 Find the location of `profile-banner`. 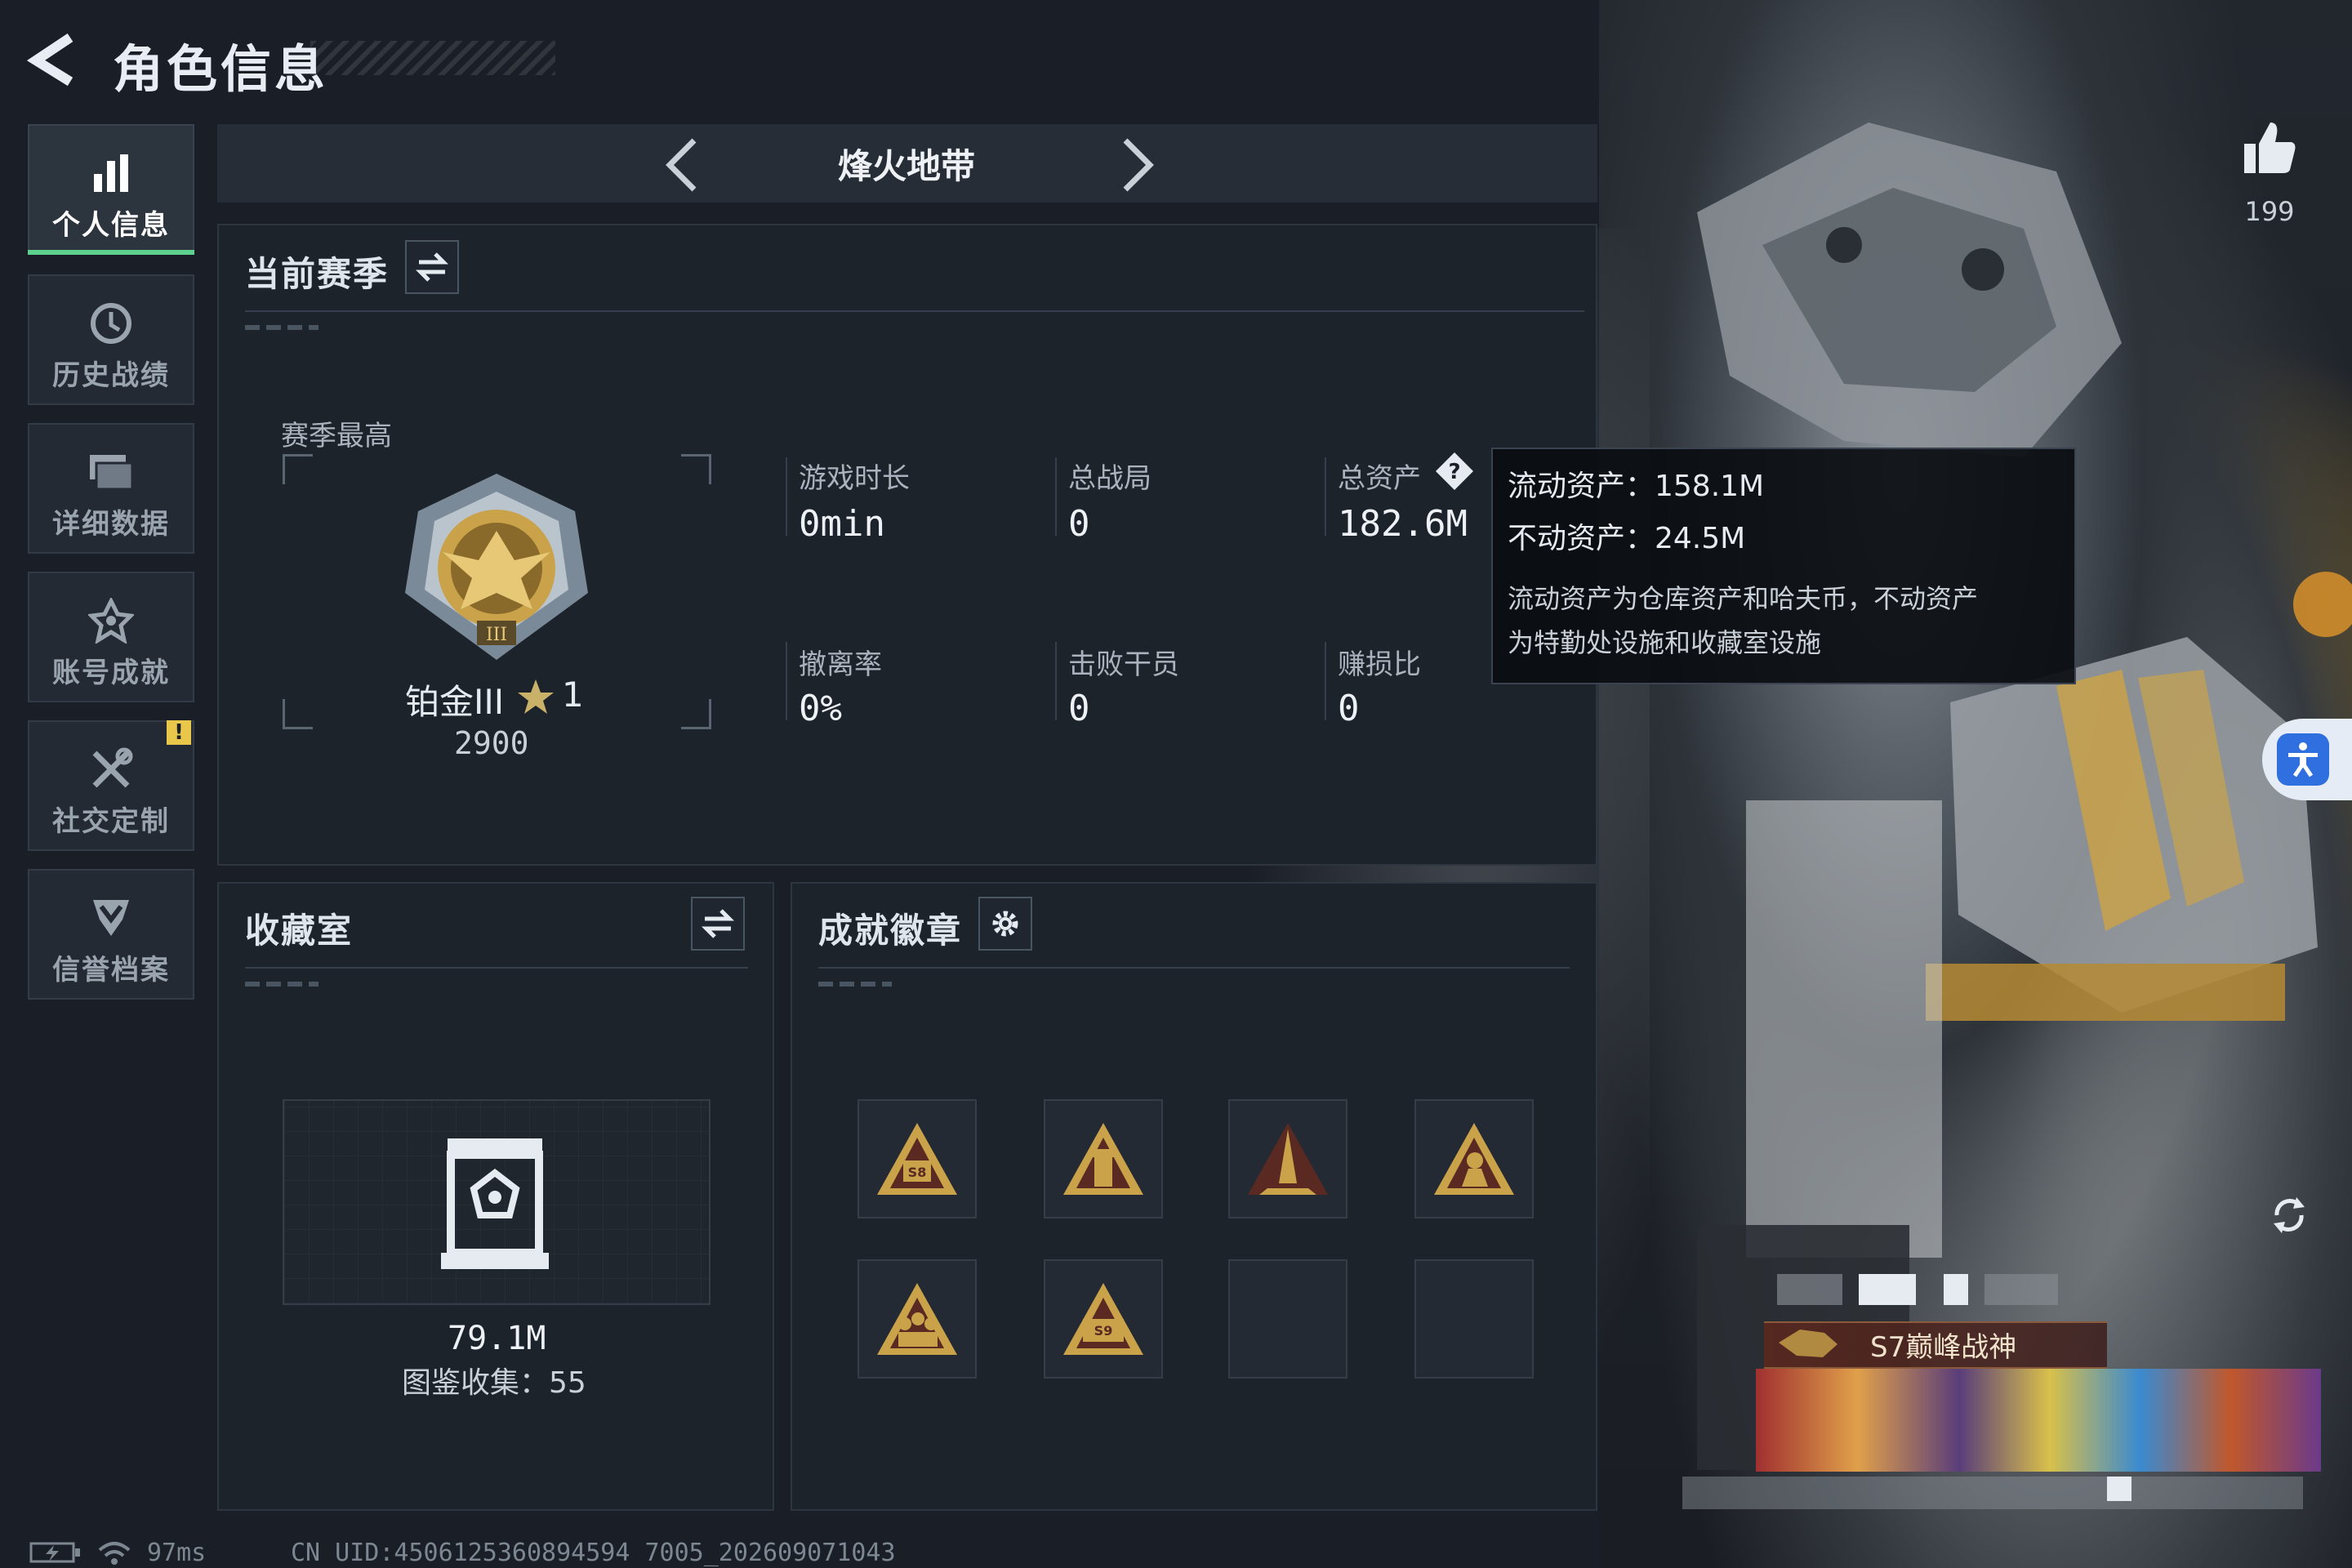

profile-banner is located at coordinates (2038, 1420).